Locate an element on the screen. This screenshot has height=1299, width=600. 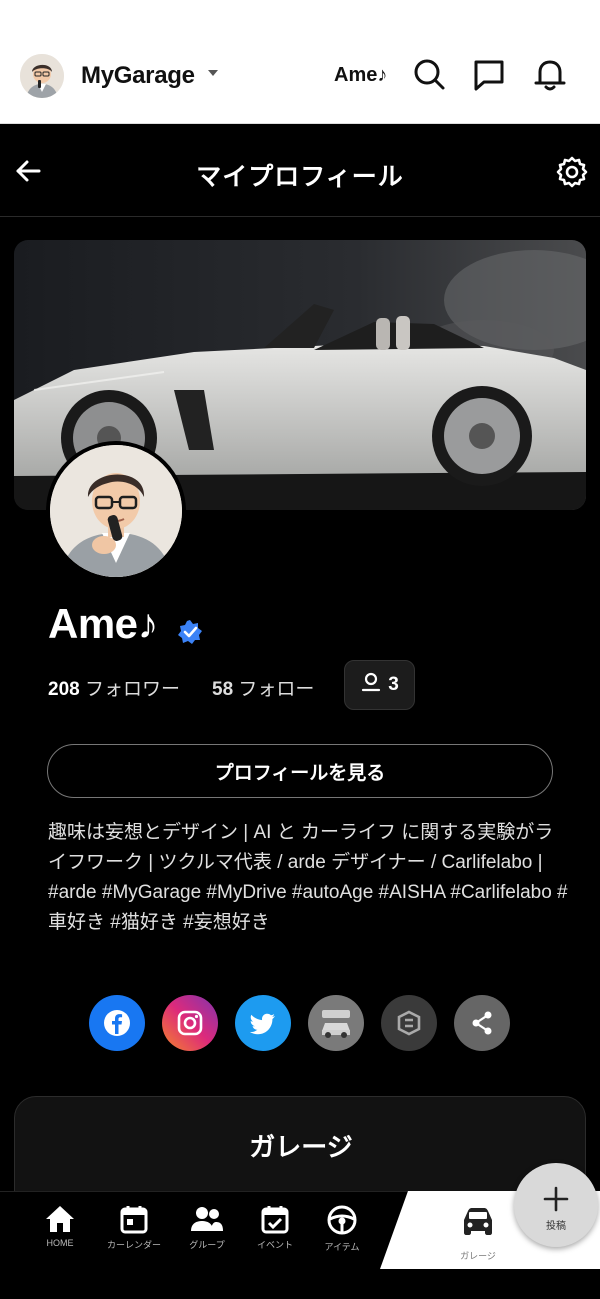
nav-events: イベント is located at coordinates (275, 1227).